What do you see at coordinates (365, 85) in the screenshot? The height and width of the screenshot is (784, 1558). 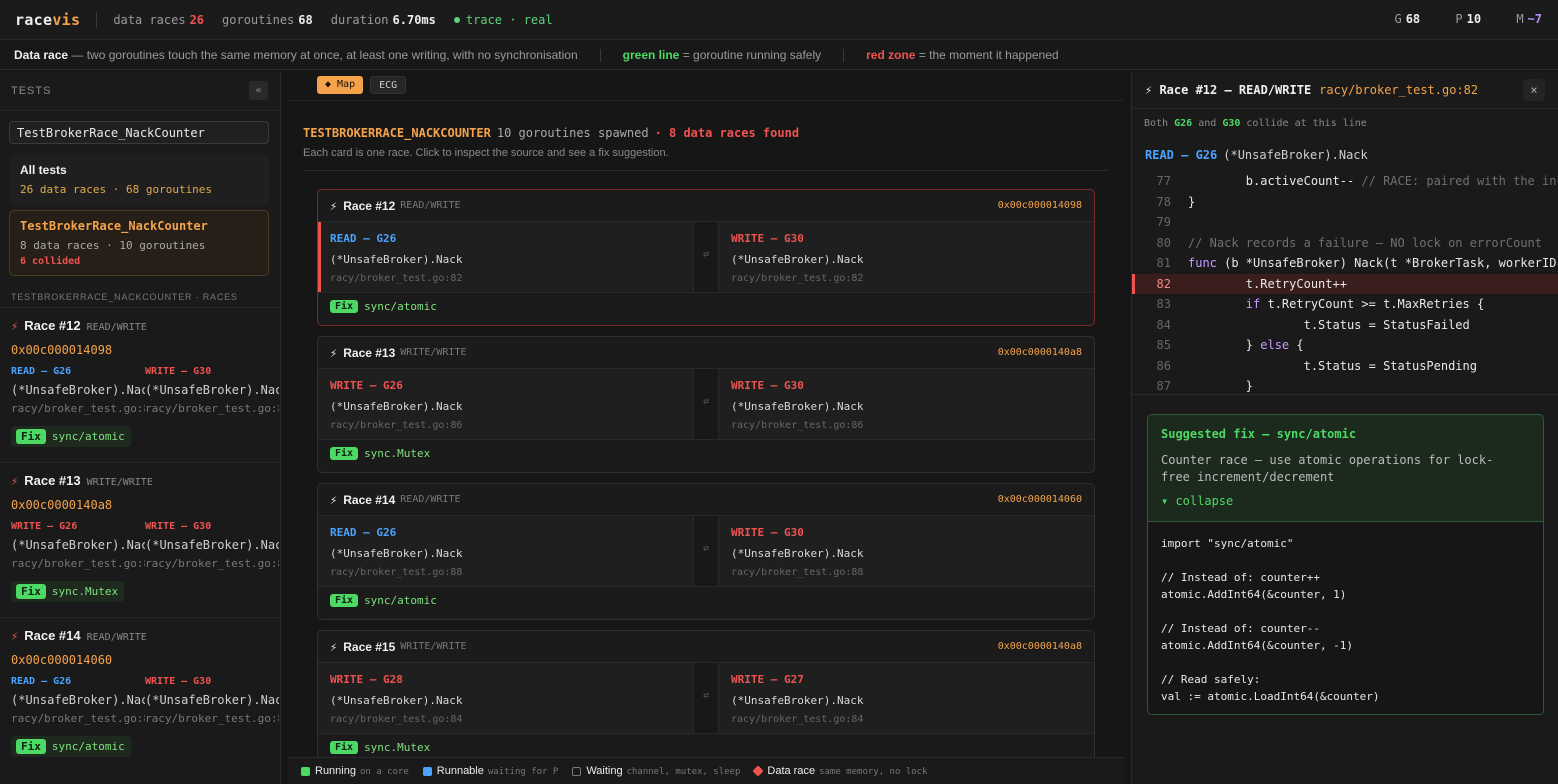 I see `view-tabs: ◆ Map ECG` at bounding box center [365, 85].